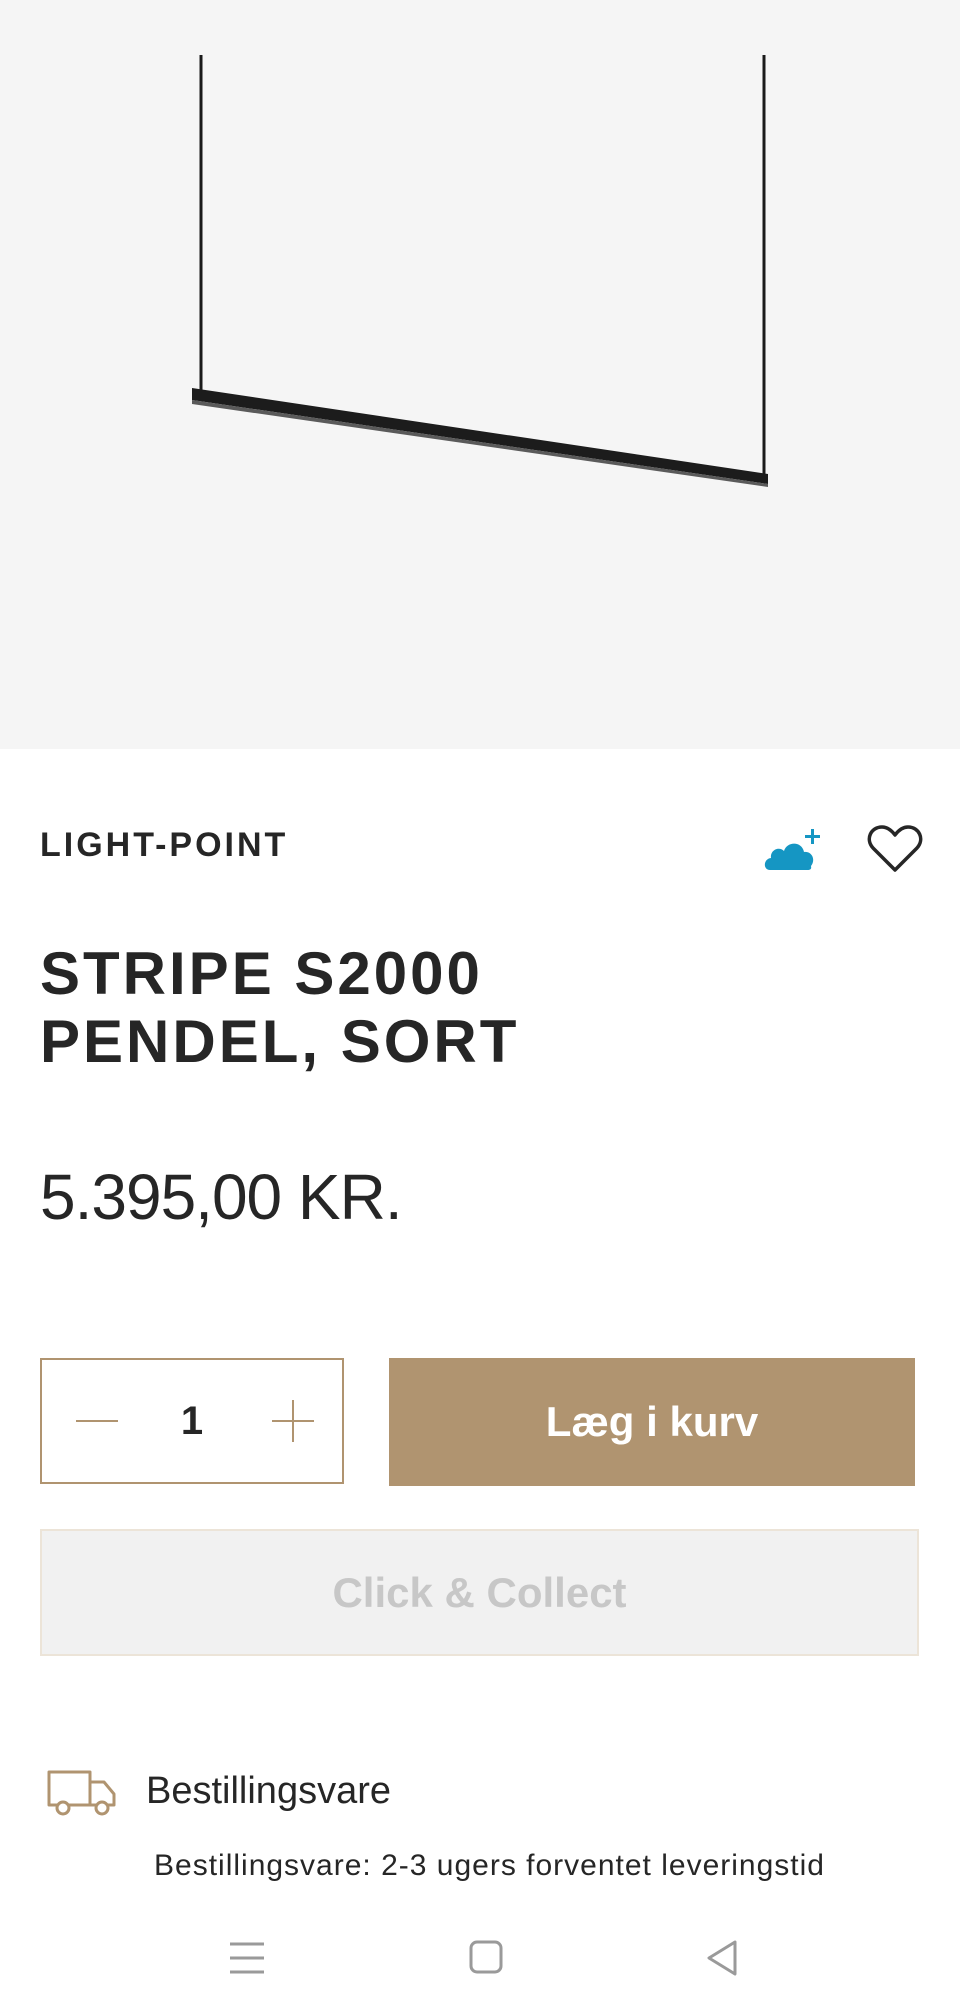 The height and width of the screenshot is (2012, 960). Describe the element at coordinates (248, 1958) in the screenshot. I see `menu-icon` at that location.